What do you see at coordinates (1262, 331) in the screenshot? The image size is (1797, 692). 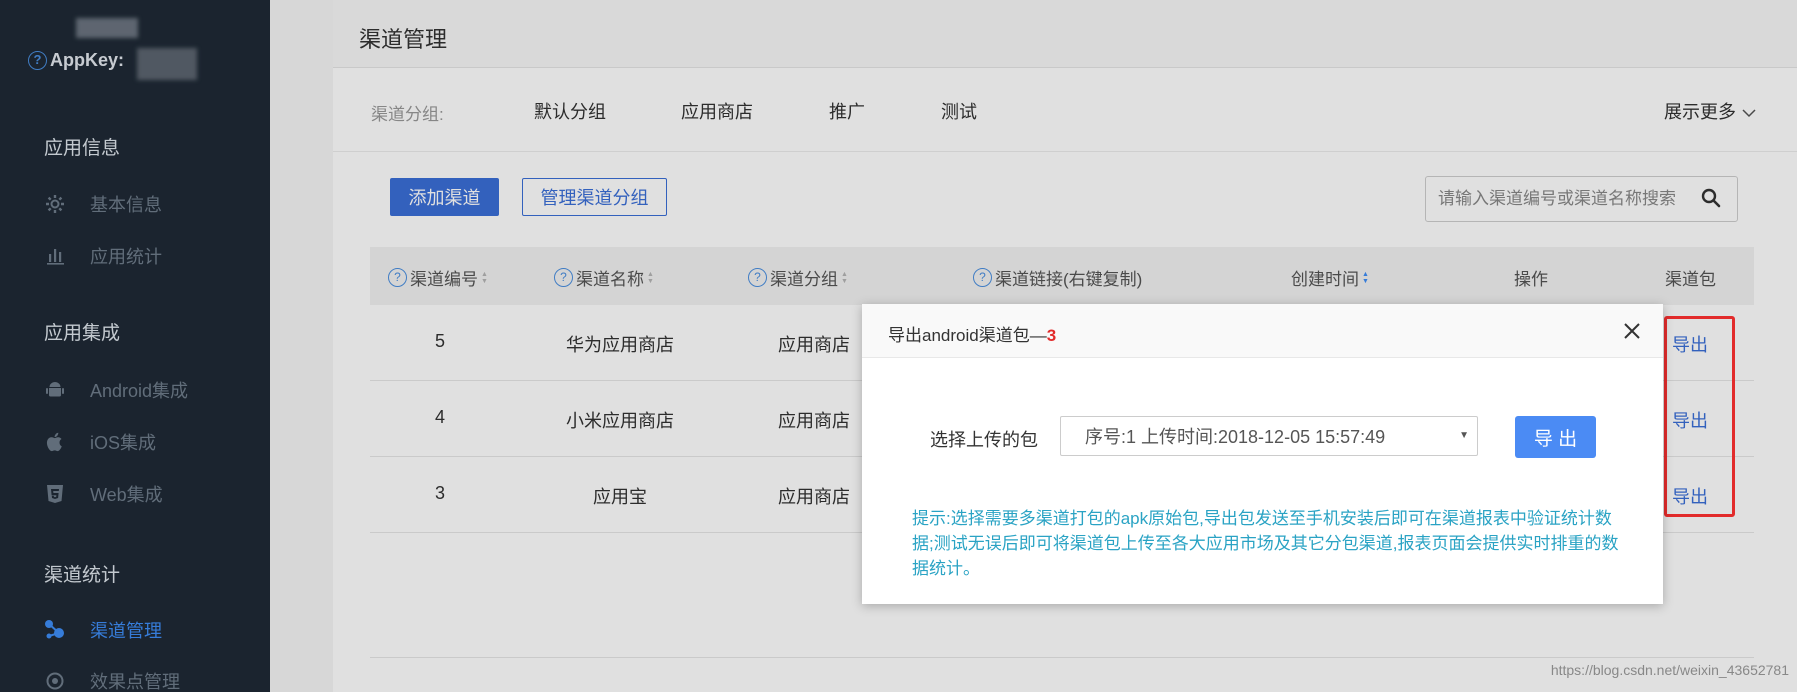 I see `dialog-header: 导出android渠道包—3` at bounding box center [1262, 331].